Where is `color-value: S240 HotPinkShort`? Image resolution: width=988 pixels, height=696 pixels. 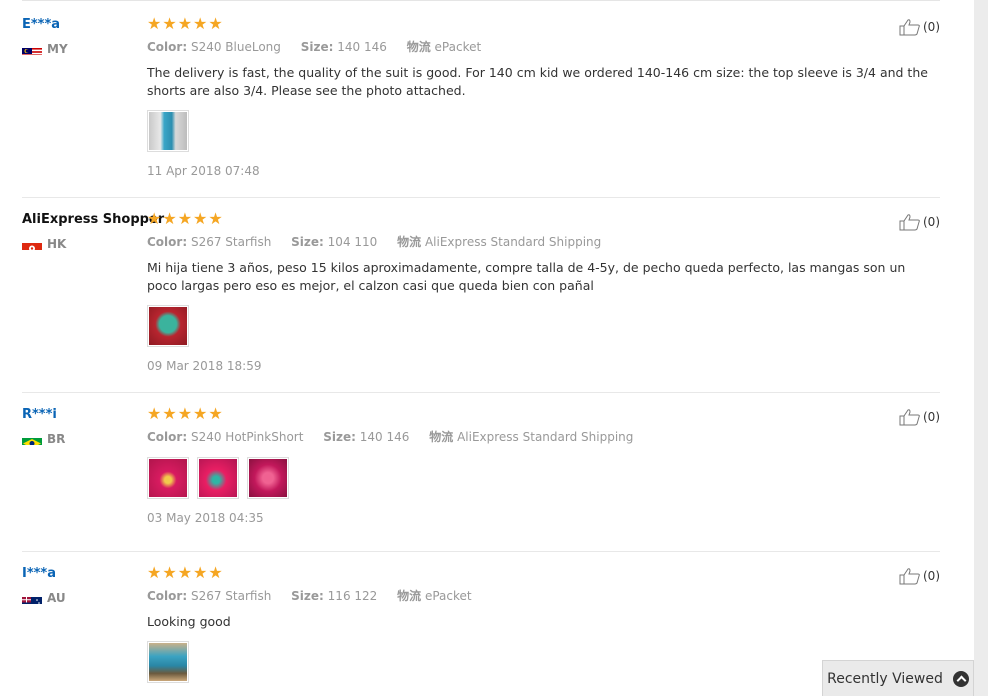 color-value: S240 HotPinkShort is located at coordinates (247, 437).